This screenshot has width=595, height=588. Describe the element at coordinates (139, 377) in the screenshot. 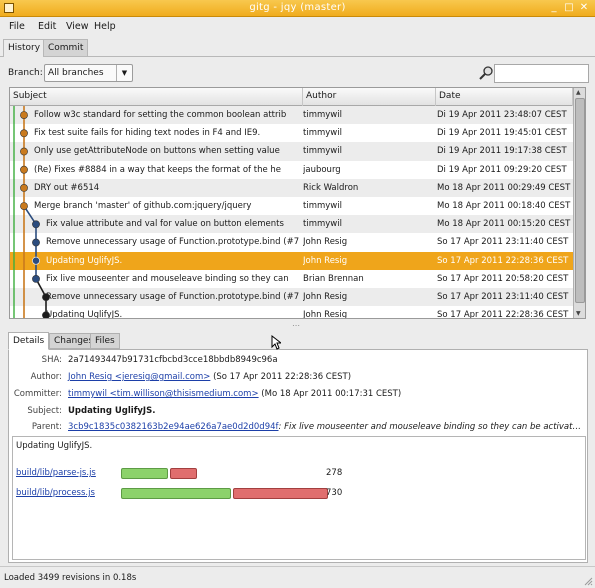

I see `author-link: John Resig <jeresig@gmail.com>` at that location.